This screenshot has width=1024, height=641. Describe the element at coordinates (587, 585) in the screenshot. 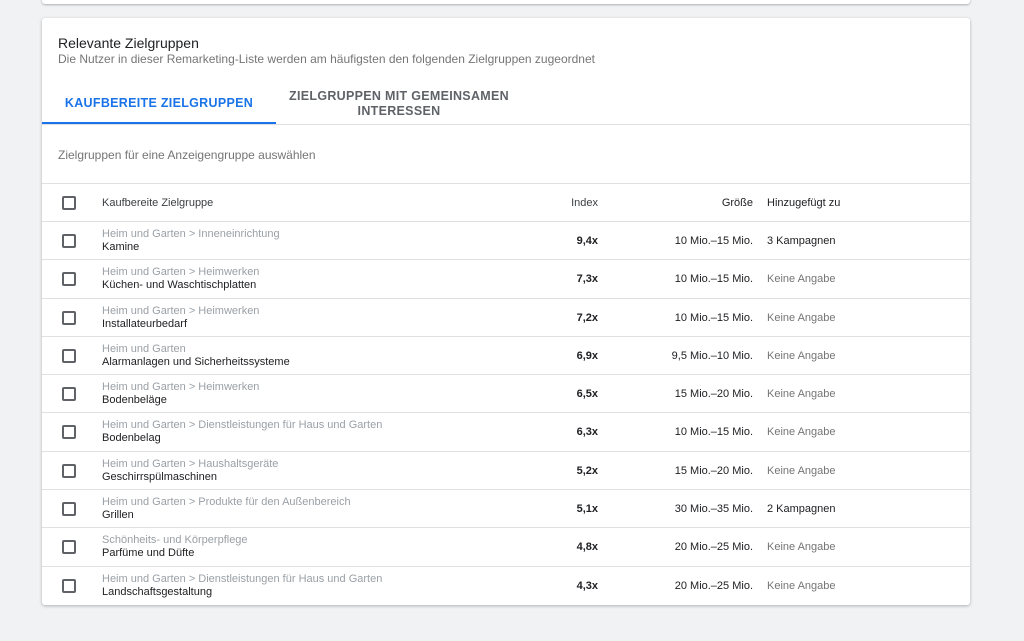

I see `index-value: 4,3x` at that location.